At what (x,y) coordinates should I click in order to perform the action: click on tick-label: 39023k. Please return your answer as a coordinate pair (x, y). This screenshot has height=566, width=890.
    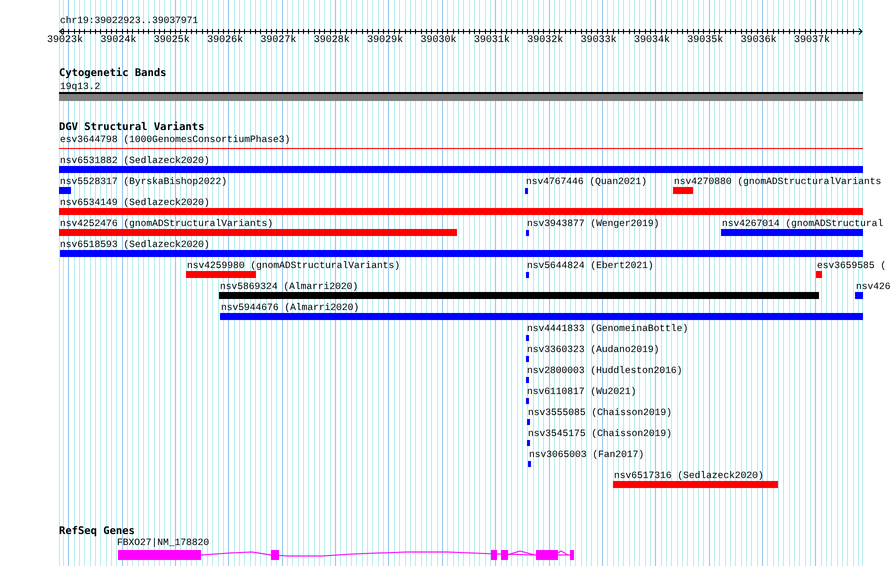
    Looking at the image, I should click on (65, 40).